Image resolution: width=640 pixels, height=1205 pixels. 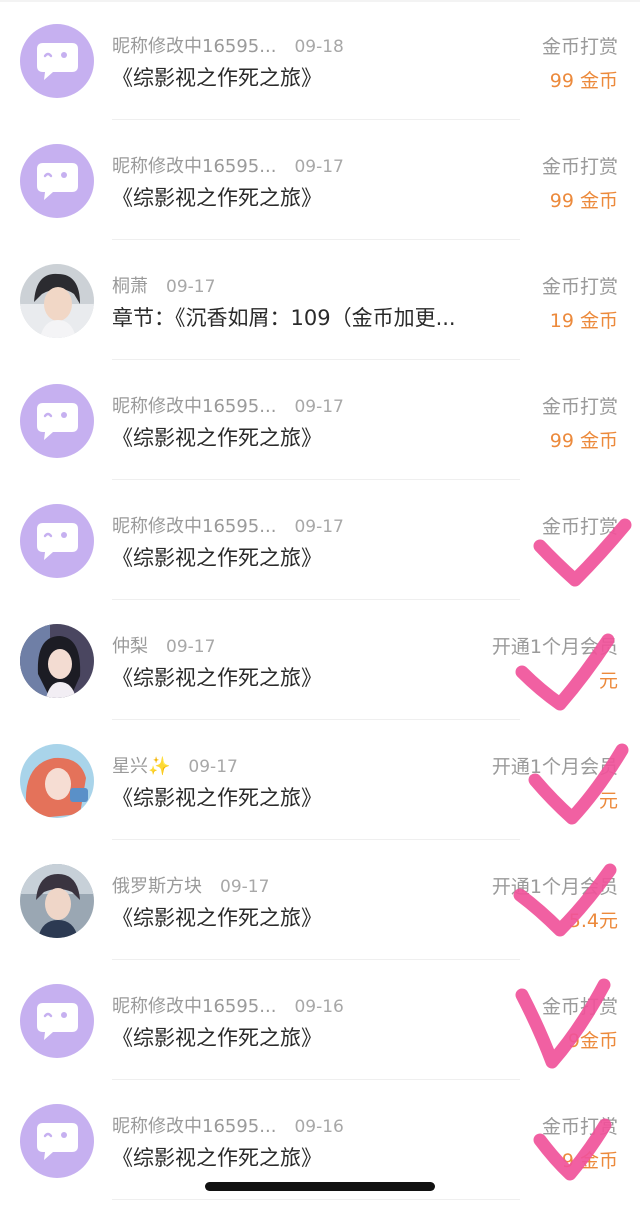 I want to click on transaction-amount: 9 金币, so click(x=589, y=1161).